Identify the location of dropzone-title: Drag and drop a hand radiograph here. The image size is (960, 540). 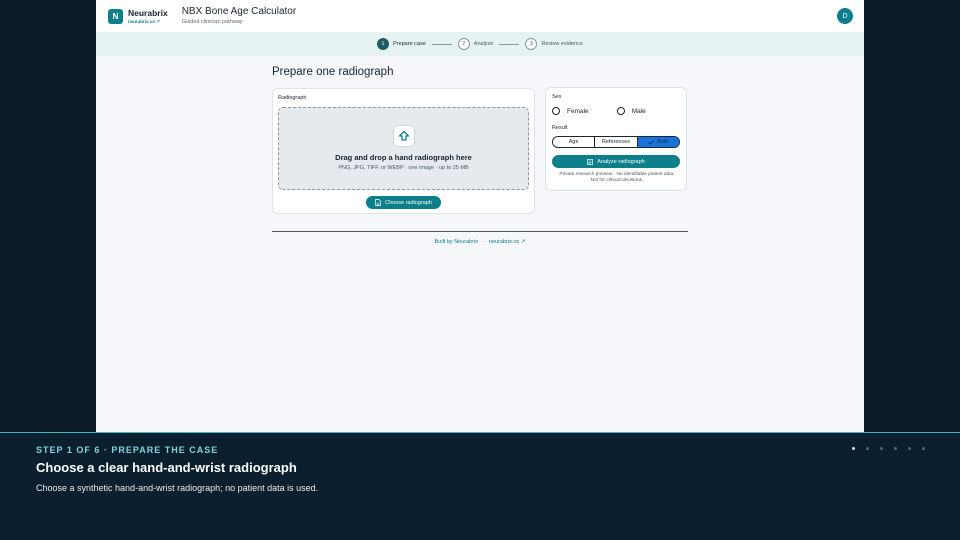
(403, 157).